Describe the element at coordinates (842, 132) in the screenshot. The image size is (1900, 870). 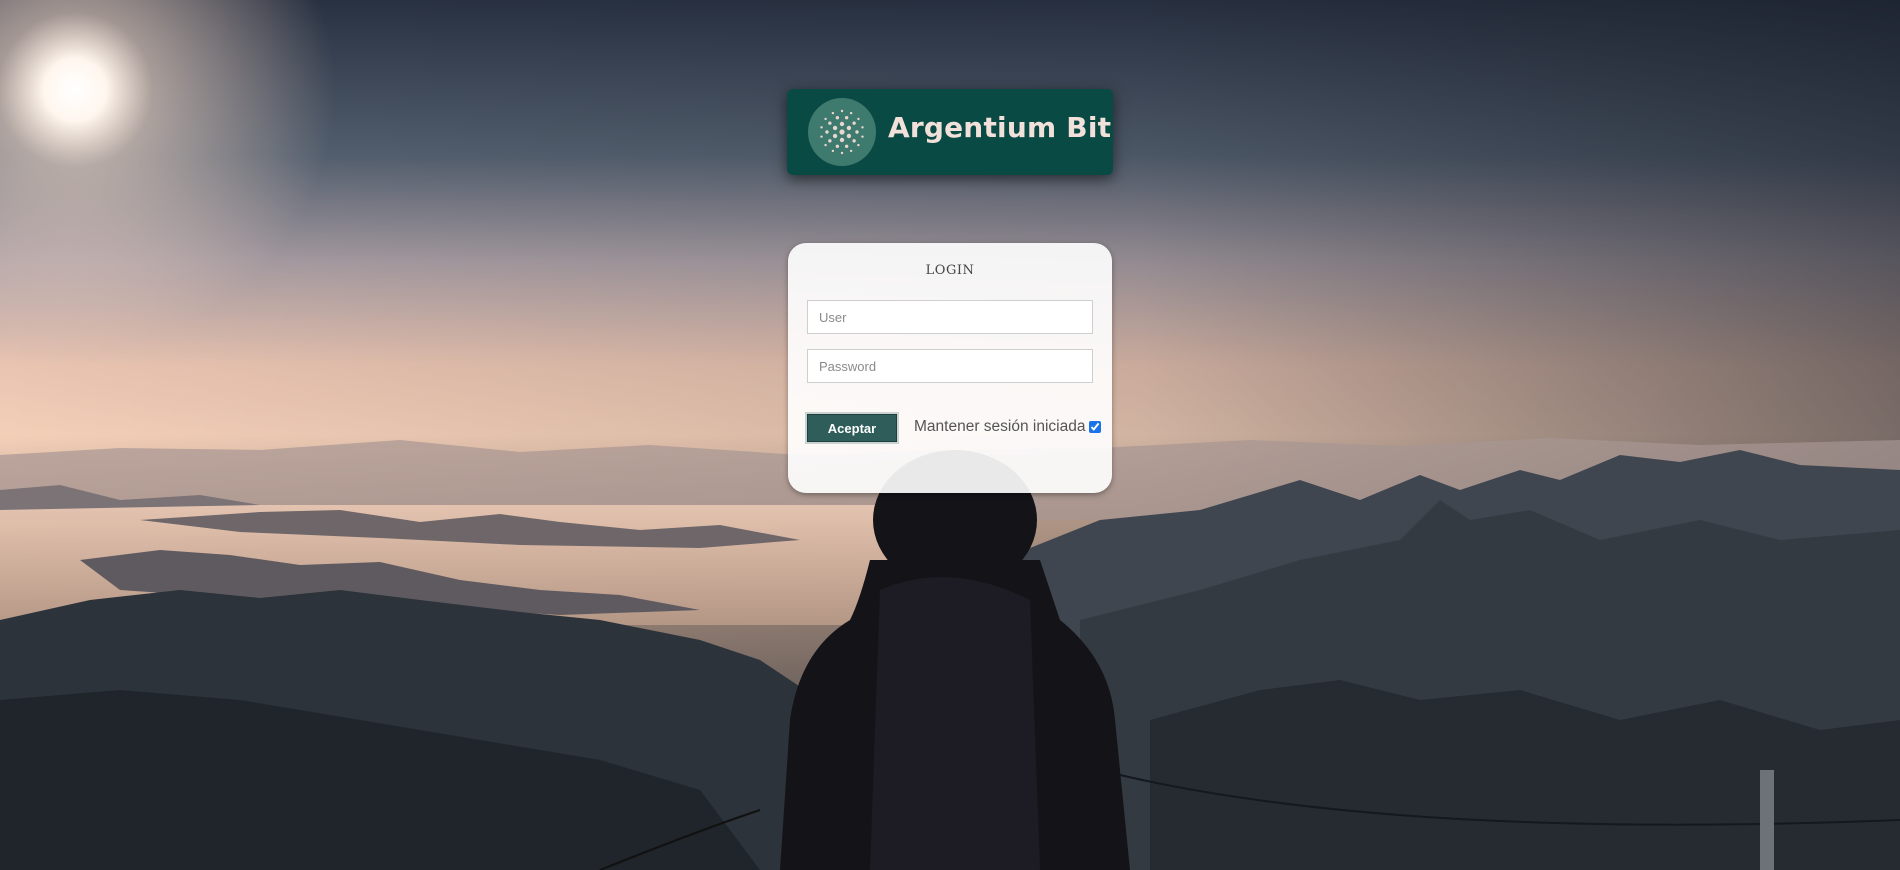
I see `argentium-dots-icon` at that location.